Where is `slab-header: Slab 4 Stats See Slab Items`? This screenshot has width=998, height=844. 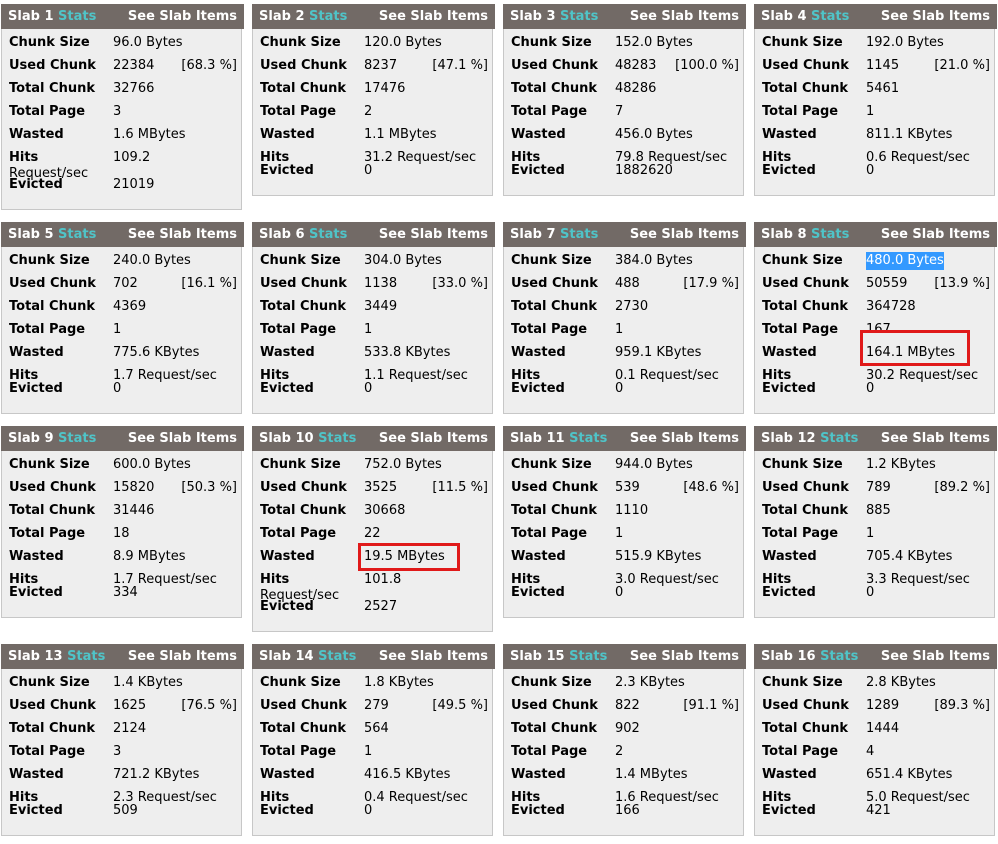
slab-header: Slab 4 Stats See Slab Items is located at coordinates (875, 16).